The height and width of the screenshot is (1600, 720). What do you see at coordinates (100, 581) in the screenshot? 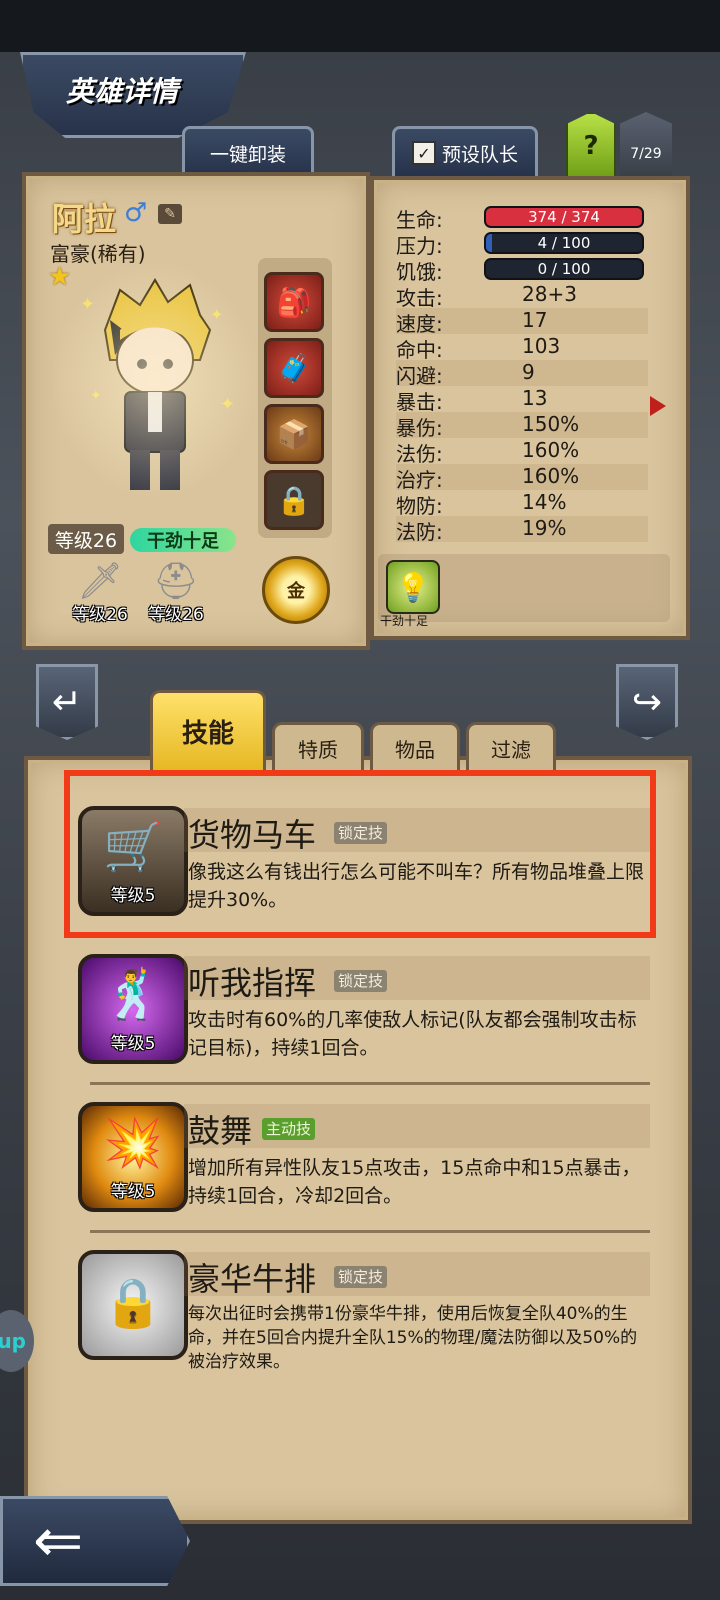
I see `sword-icon: 🗡` at bounding box center [100, 581].